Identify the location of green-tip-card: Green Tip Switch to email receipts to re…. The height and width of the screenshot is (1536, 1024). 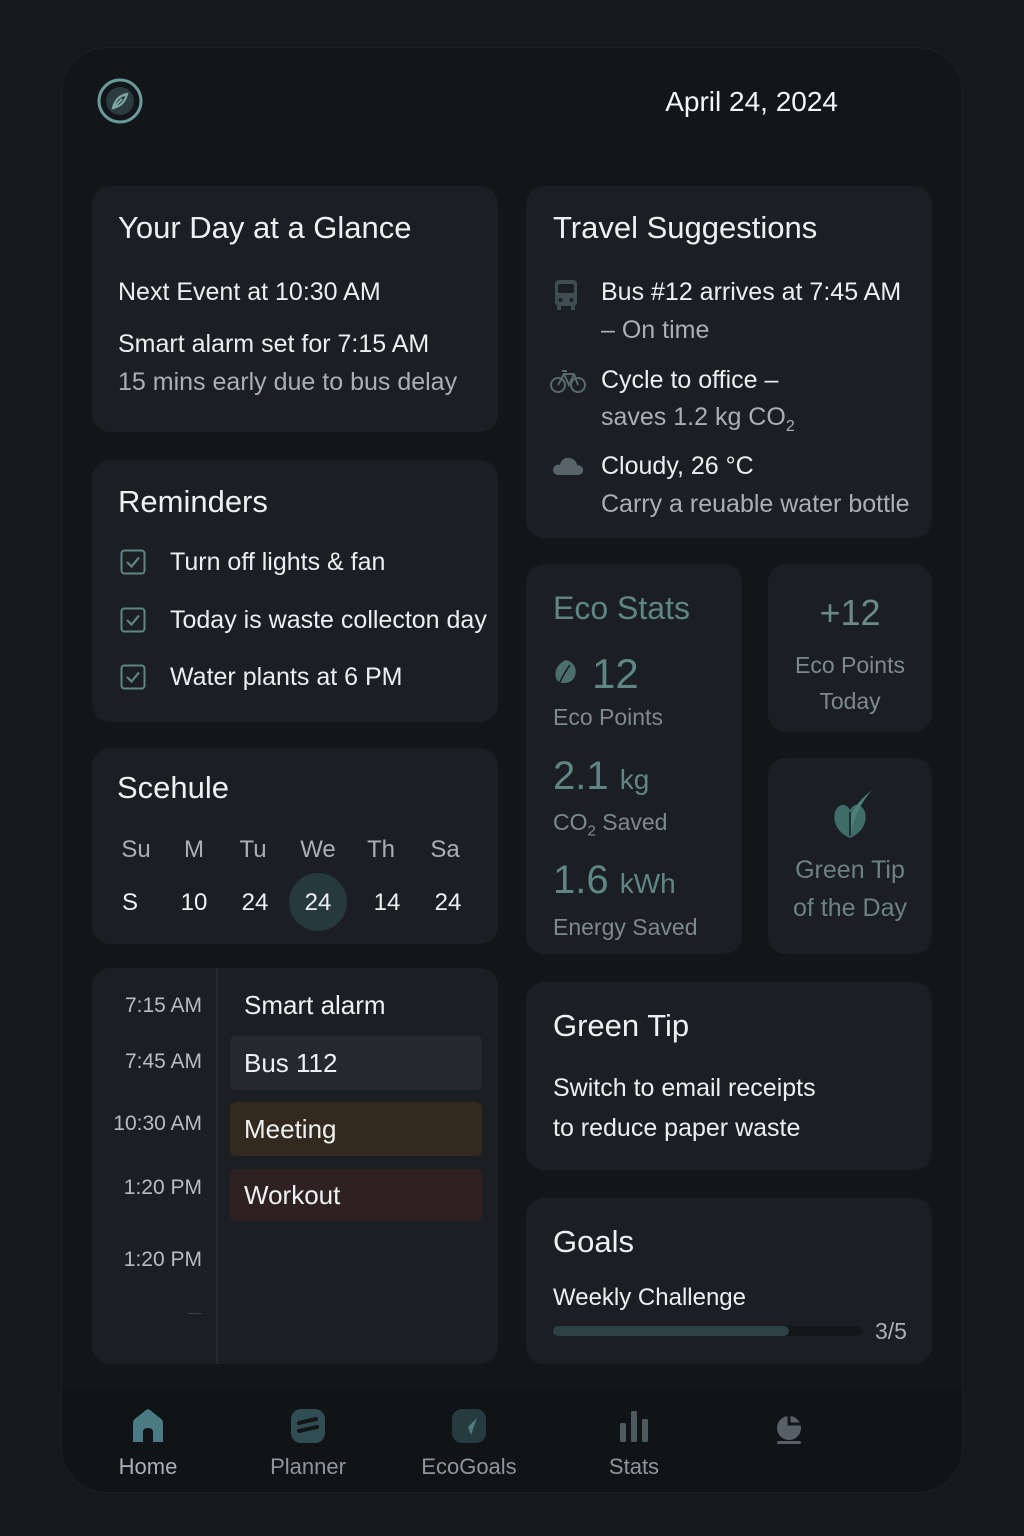
(729, 1076).